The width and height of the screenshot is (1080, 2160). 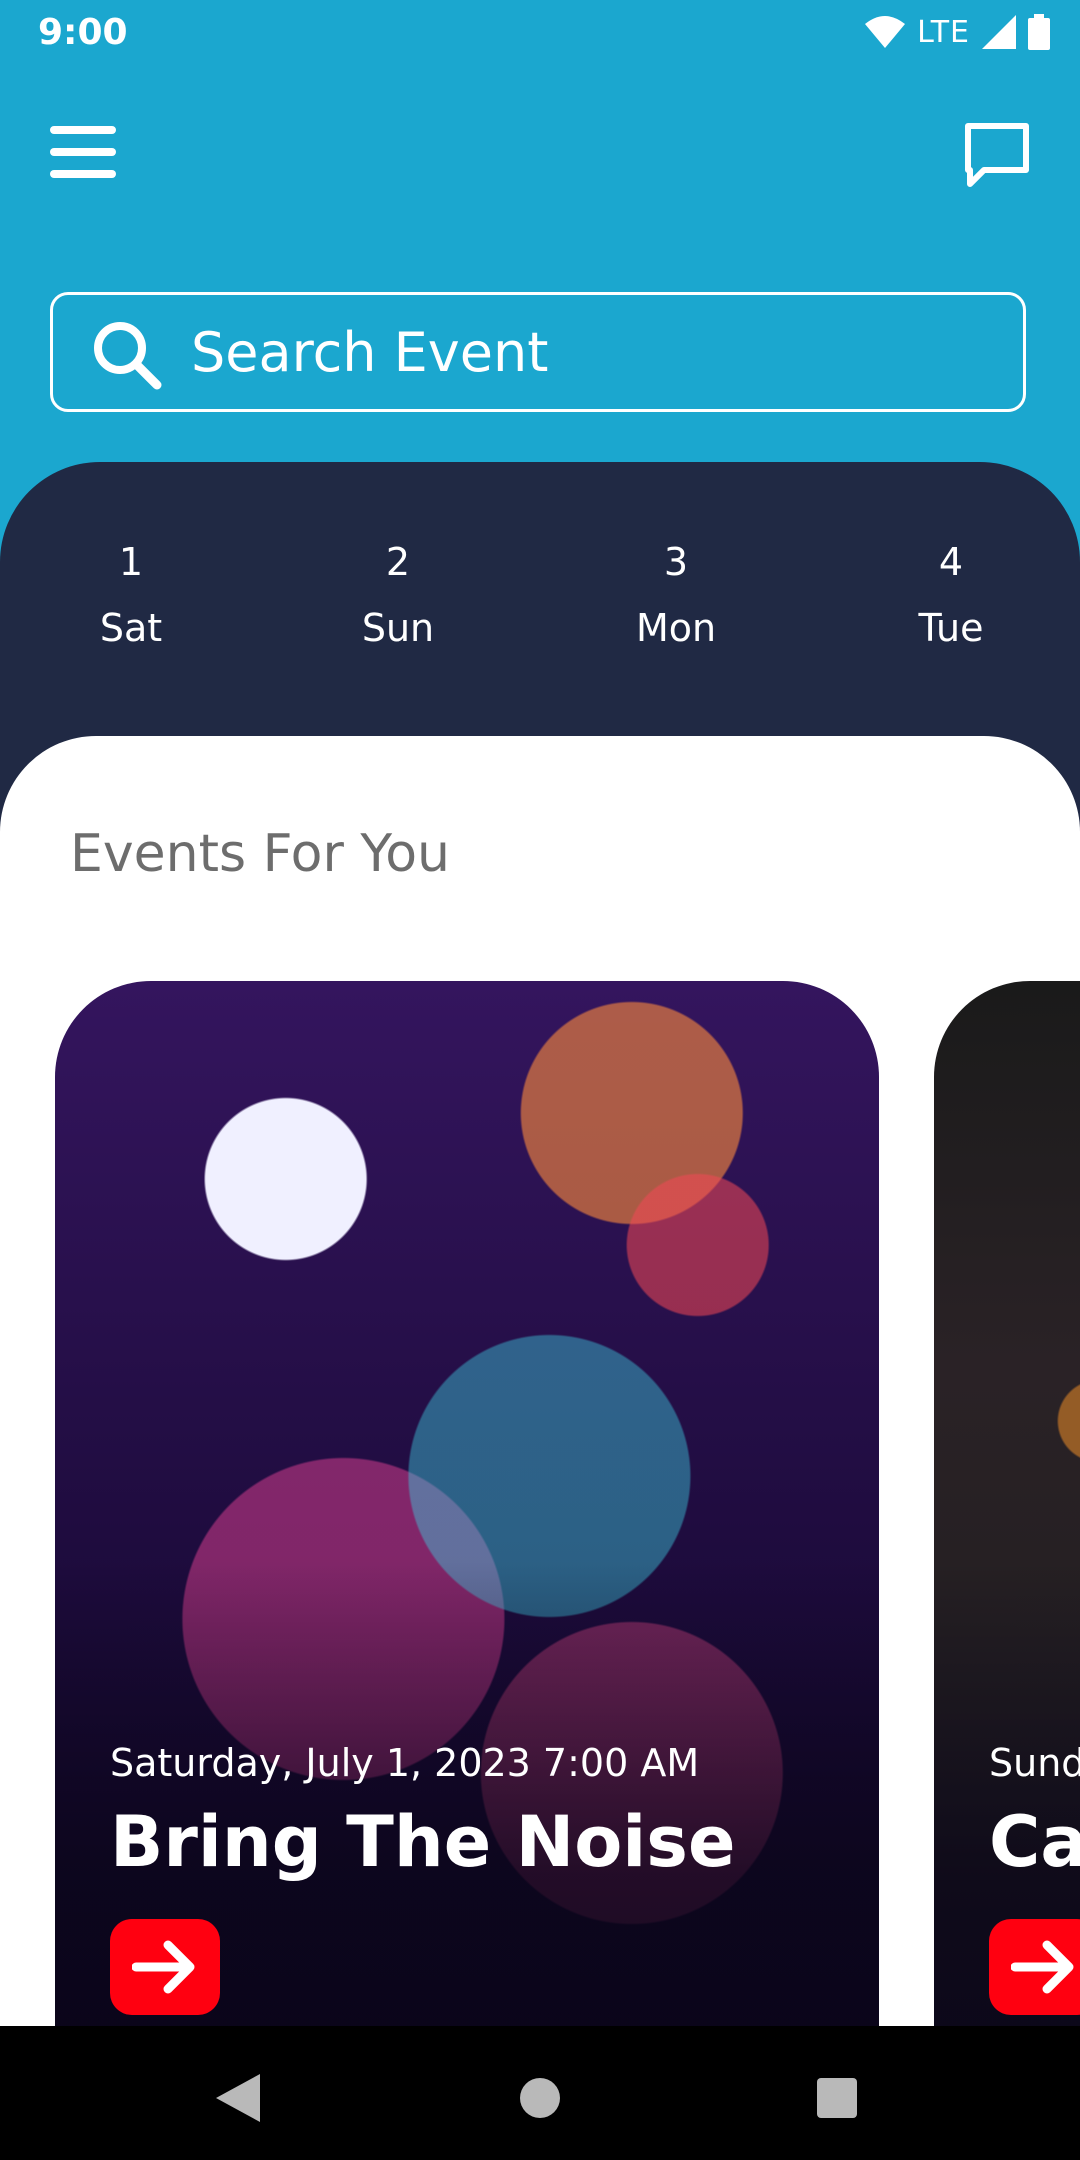 I want to click on system-nav-bar, so click(x=540, y=2093).